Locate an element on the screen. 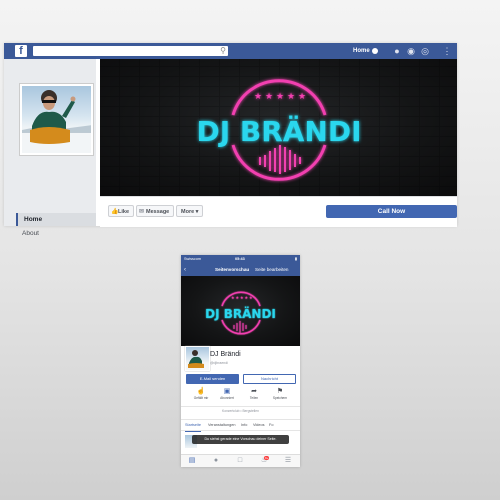  like-label: Like is located at coordinates (124, 212).